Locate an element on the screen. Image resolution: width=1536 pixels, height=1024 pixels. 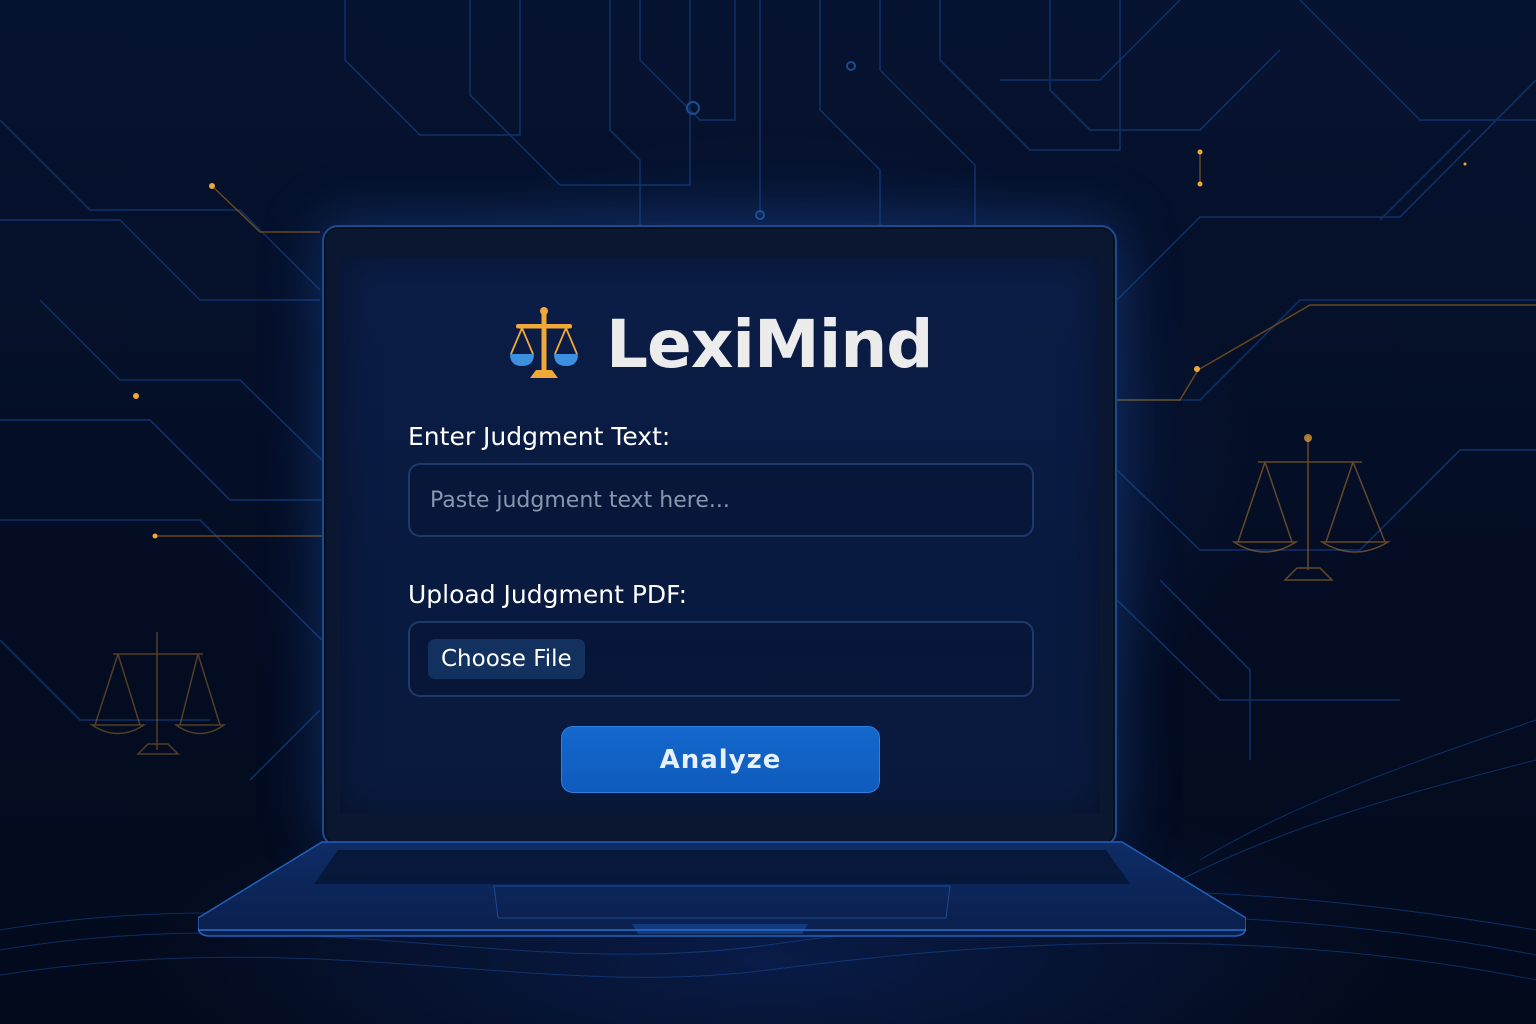
judgment-text-field is located at coordinates (721, 500).